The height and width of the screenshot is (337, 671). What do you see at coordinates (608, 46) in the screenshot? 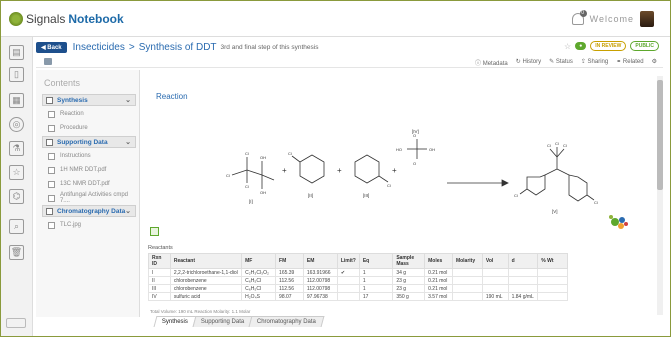
I see `review-status-pill: IN REVIEW` at bounding box center [608, 46].